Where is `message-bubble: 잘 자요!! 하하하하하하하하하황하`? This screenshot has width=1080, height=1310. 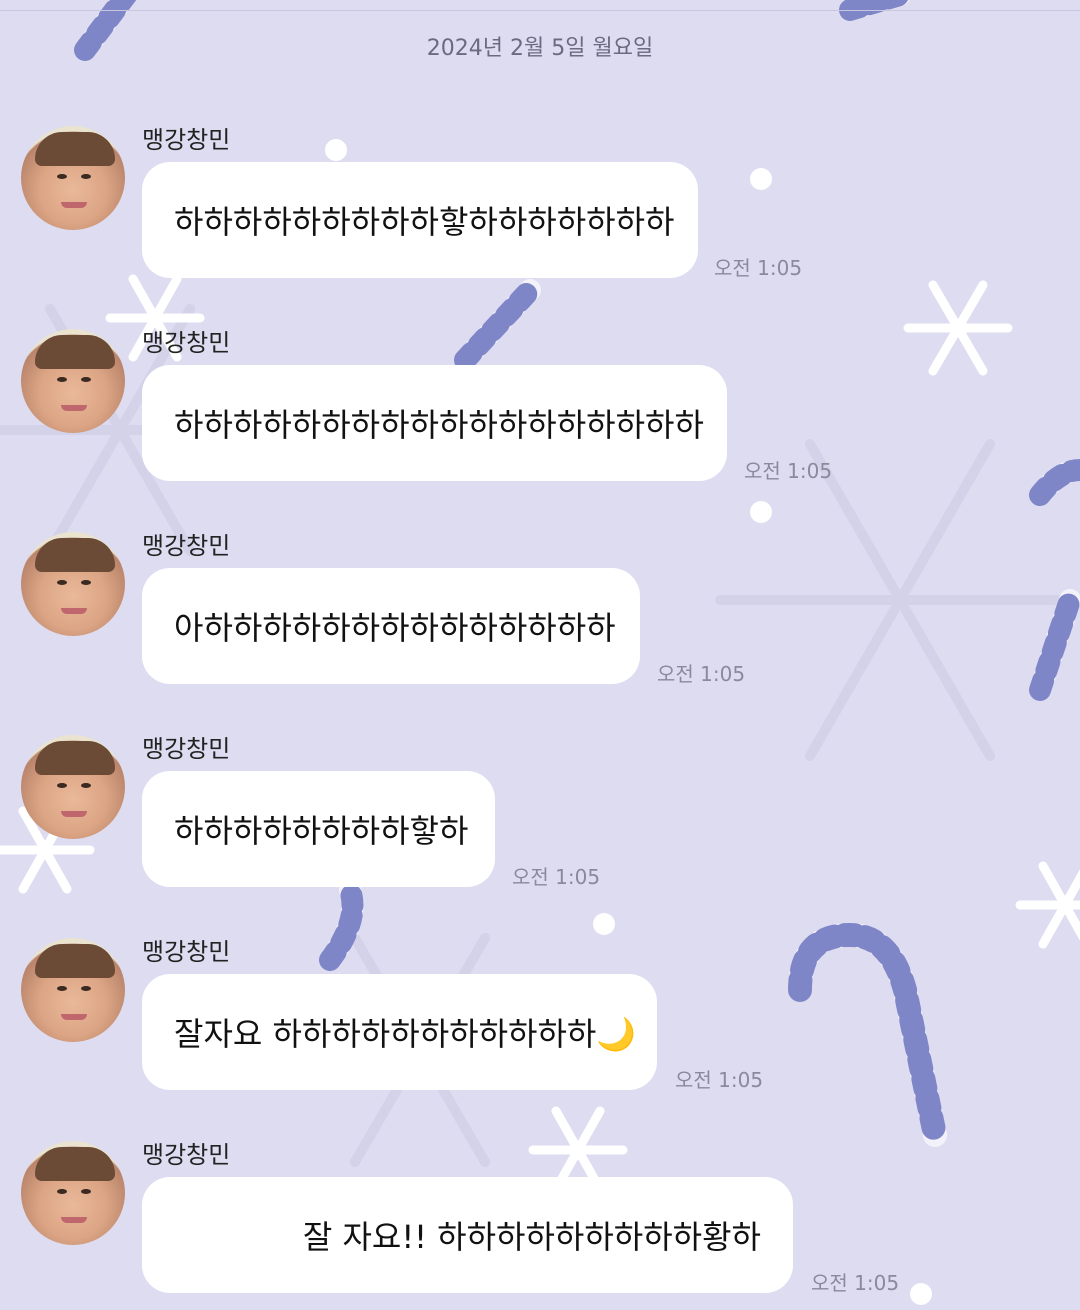 message-bubble: 잘 자요!! 하하하하하하하하하황하 is located at coordinates (467, 1235).